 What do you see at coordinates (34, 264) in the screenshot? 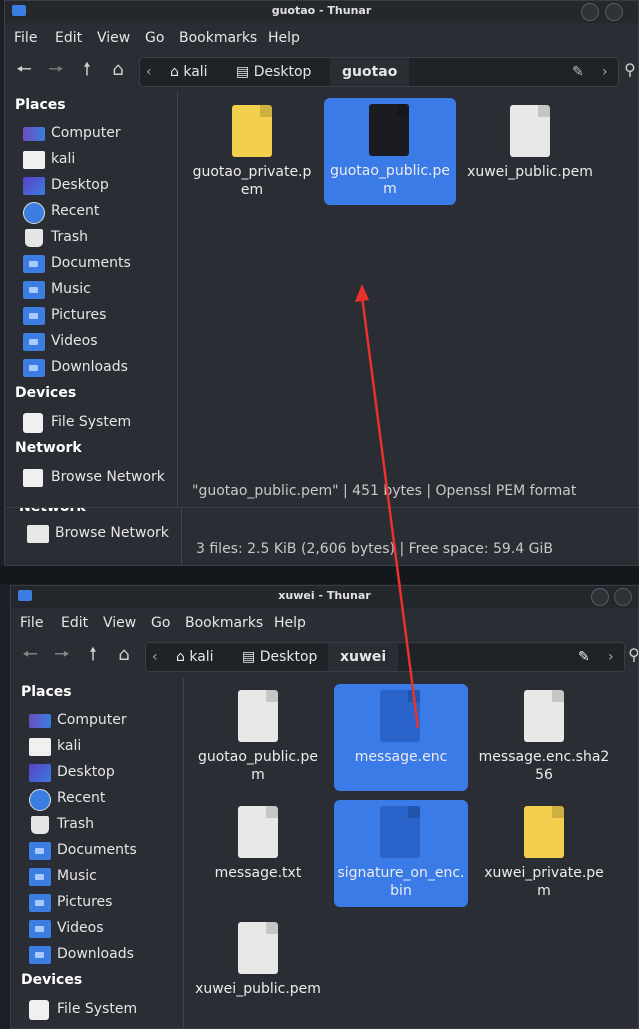
I see `documents-folder-icon` at bounding box center [34, 264].